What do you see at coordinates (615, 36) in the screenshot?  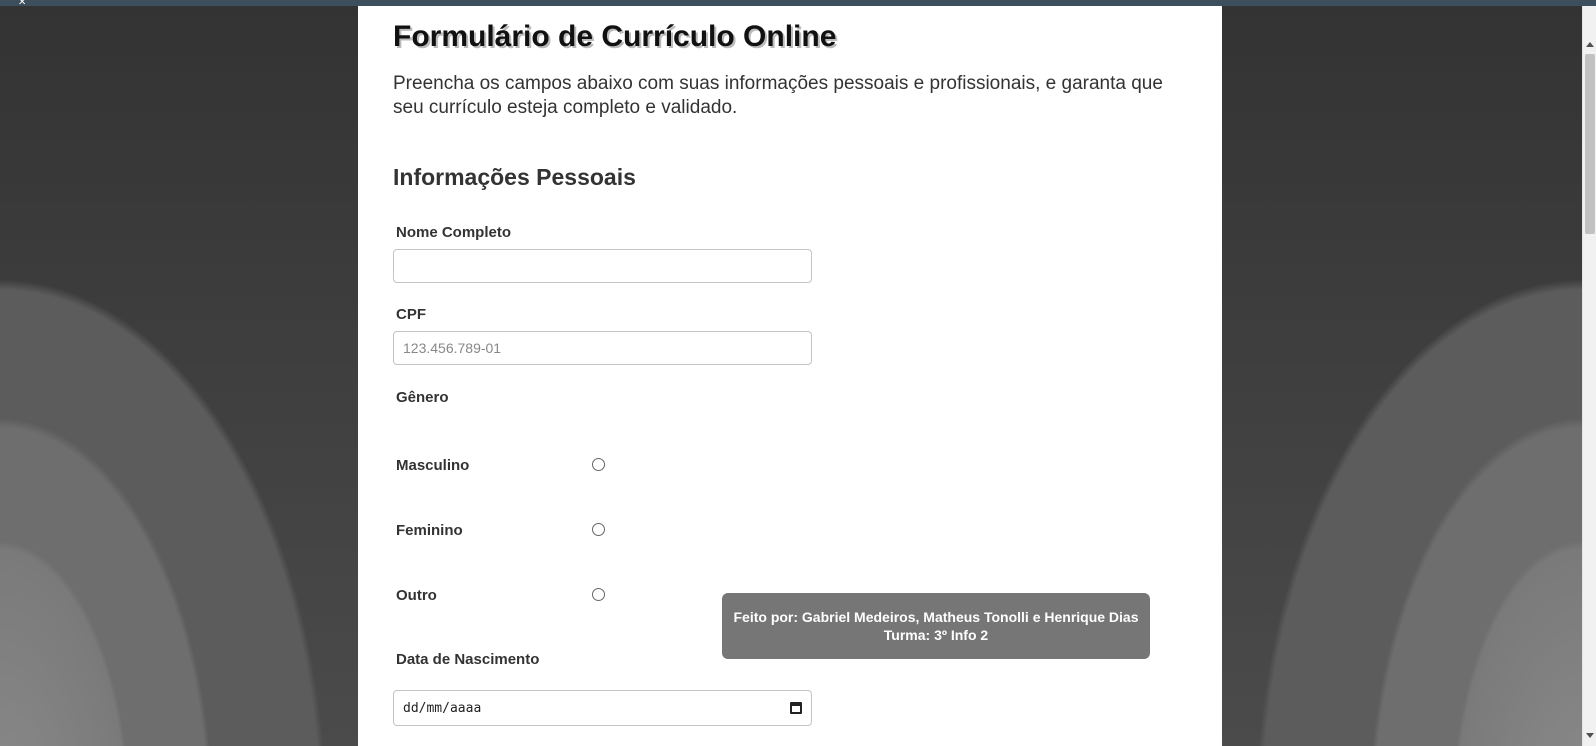 I see `page-title: Formulário de Currículo Online` at bounding box center [615, 36].